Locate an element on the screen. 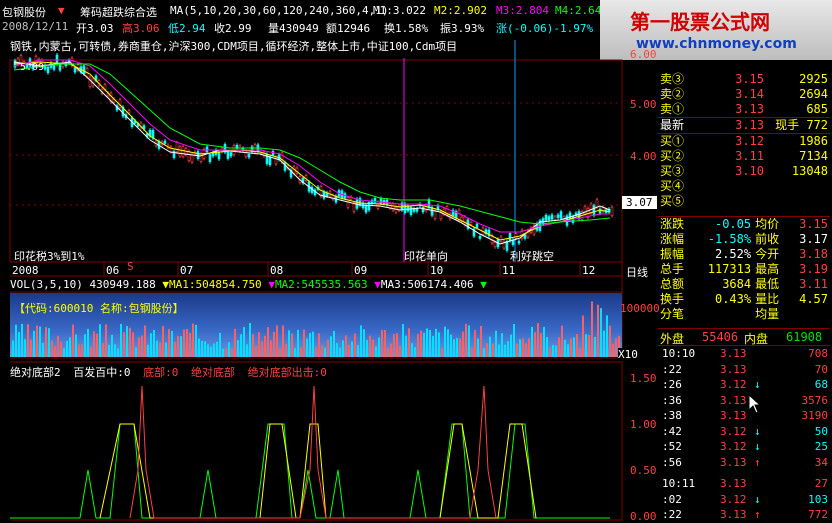 The image size is (832, 523). stats-row: 总额 3684 最低 3.11 is located at coordinates (744, 284).